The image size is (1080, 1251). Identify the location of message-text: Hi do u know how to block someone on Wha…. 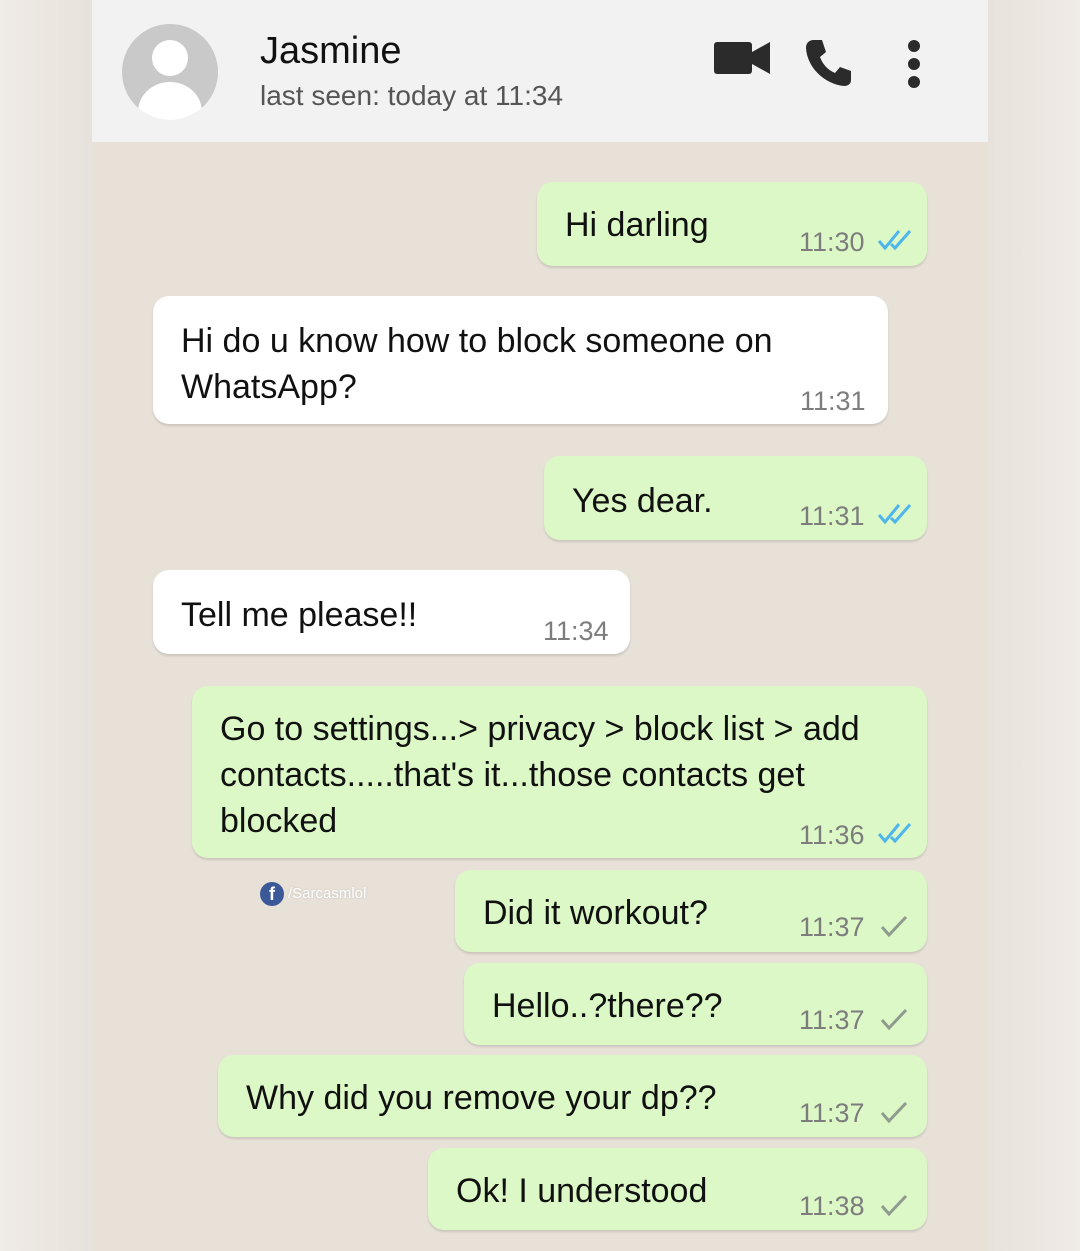
(477, 364).